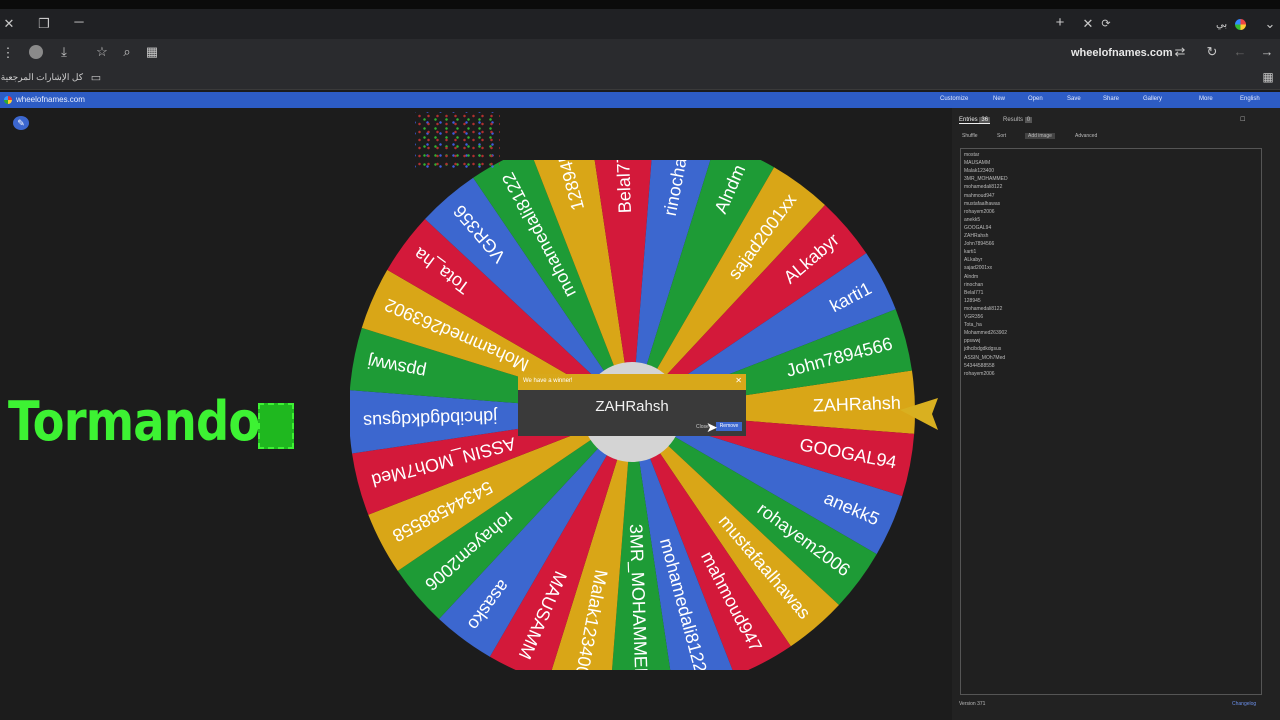 The image size is (1280, 720). Describe the element at coordinates (977, 163) in the screenshot. I see `entry-line: MAUSAMM` at that location.